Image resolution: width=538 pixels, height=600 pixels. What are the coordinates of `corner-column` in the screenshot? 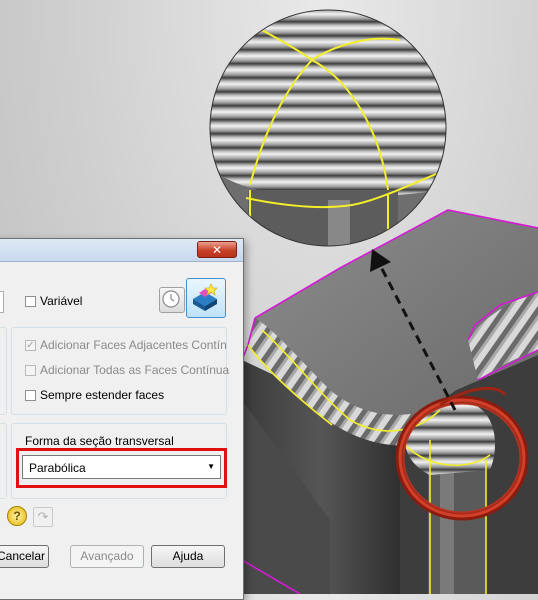 It's located at (457, 527).